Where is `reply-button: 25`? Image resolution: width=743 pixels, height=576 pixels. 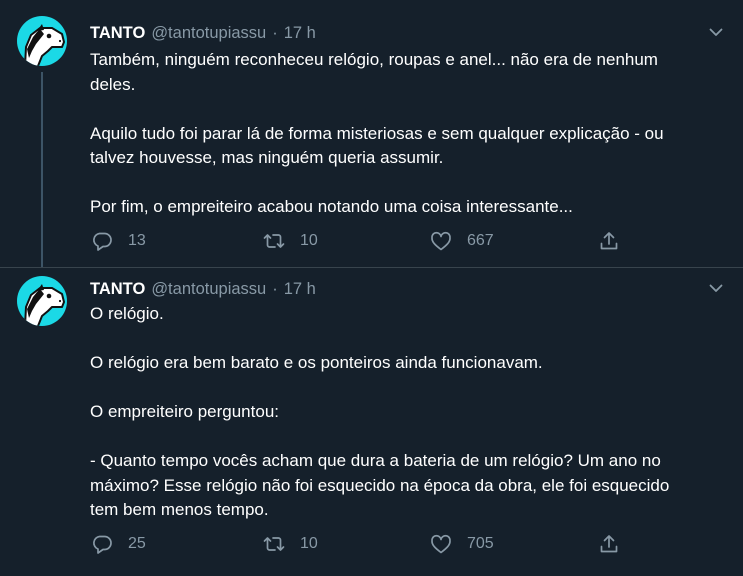 reply-button: 25 is located at coordinates (118, 544).